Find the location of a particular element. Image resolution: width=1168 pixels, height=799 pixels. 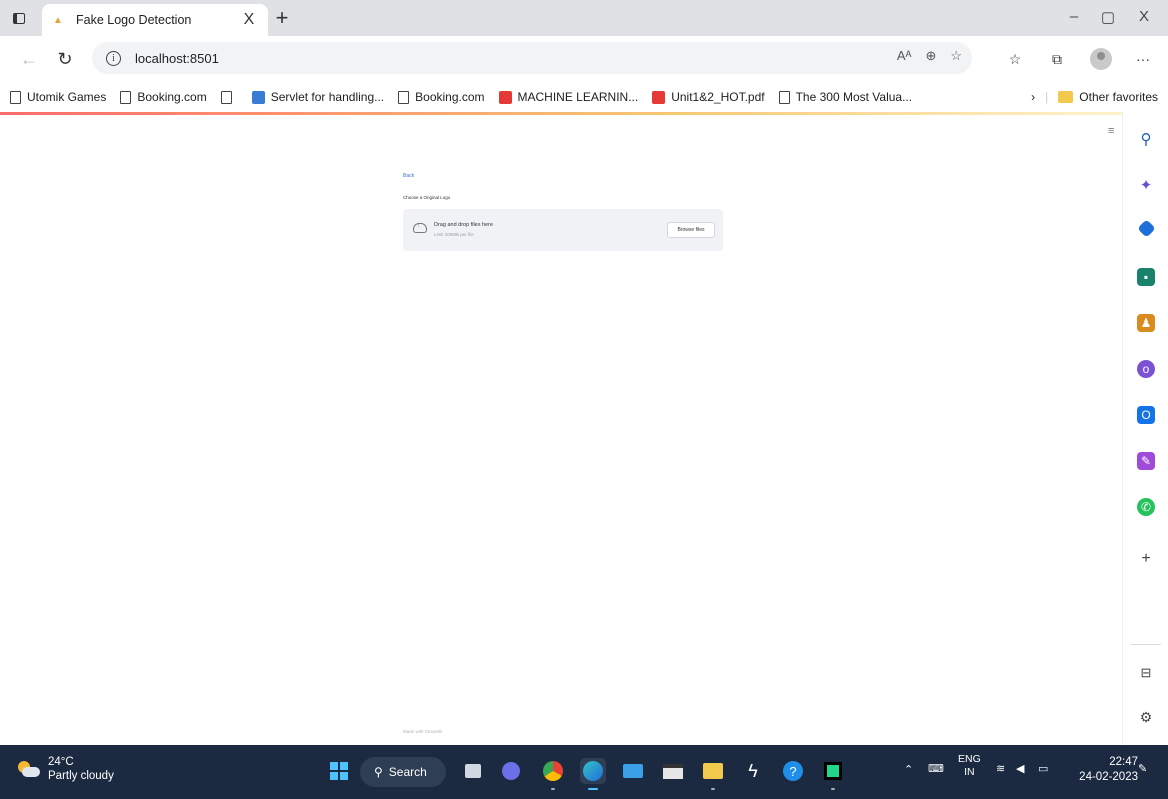

active-tab: ▲ Fake Logo Detection X is located at coordinates (155, 20).